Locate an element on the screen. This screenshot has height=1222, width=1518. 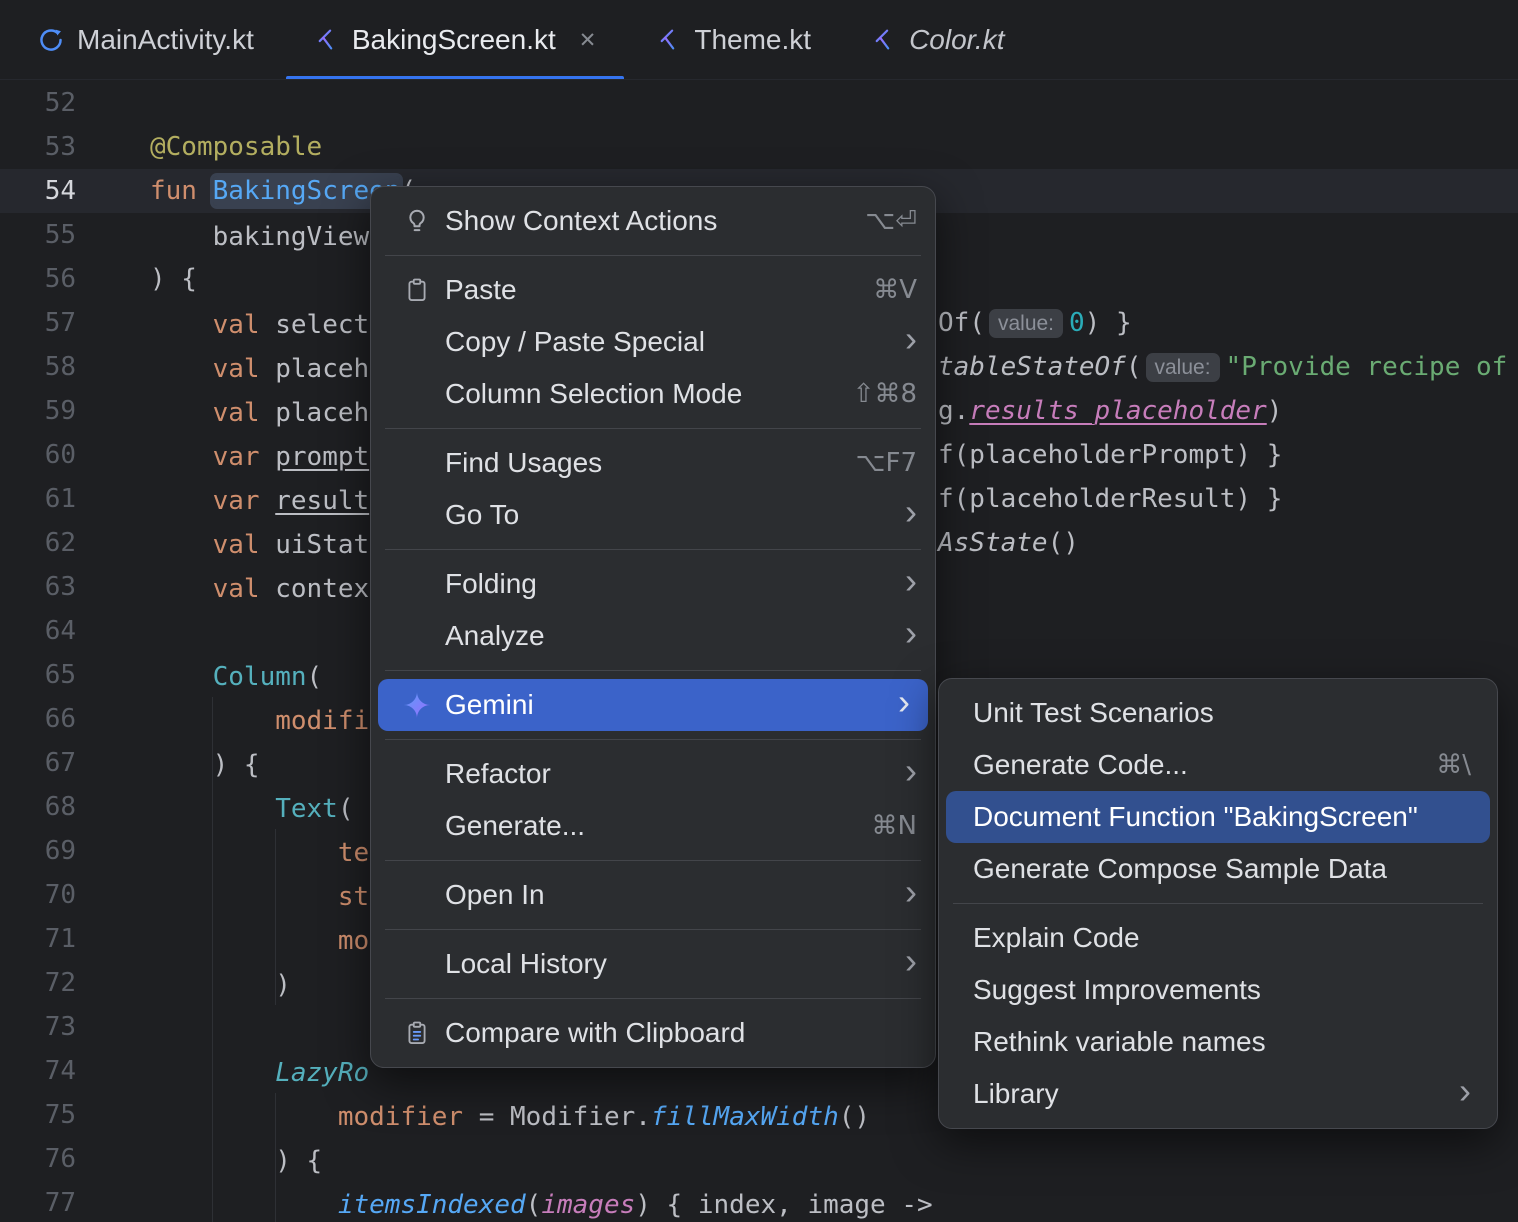
menu-item-generate-compose-sample-data: Generate Compose Sample Data is located at coordinates (1218, 869).